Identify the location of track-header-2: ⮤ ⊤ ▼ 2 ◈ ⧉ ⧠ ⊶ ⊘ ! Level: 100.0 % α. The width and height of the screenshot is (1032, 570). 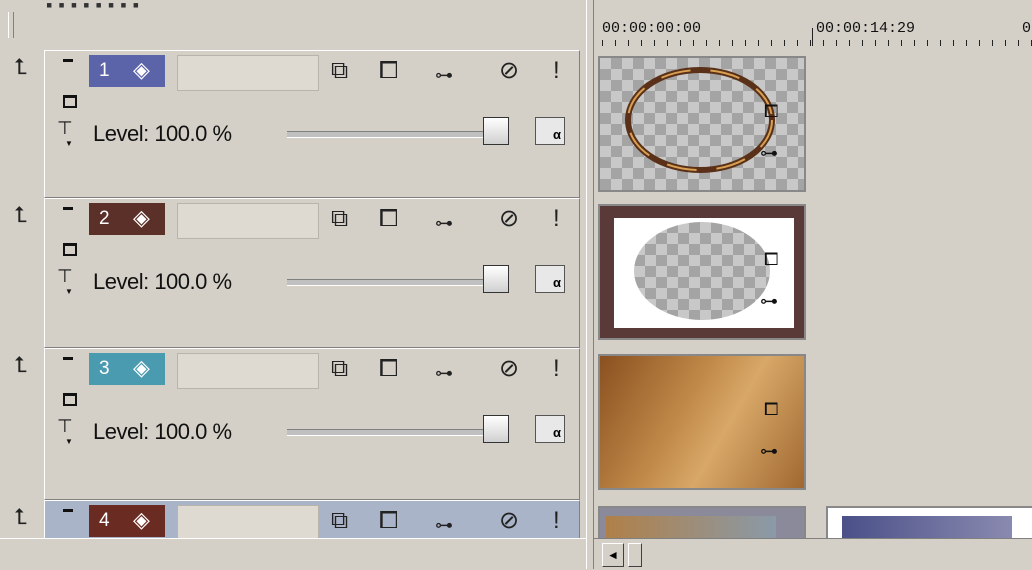
(293, 273).